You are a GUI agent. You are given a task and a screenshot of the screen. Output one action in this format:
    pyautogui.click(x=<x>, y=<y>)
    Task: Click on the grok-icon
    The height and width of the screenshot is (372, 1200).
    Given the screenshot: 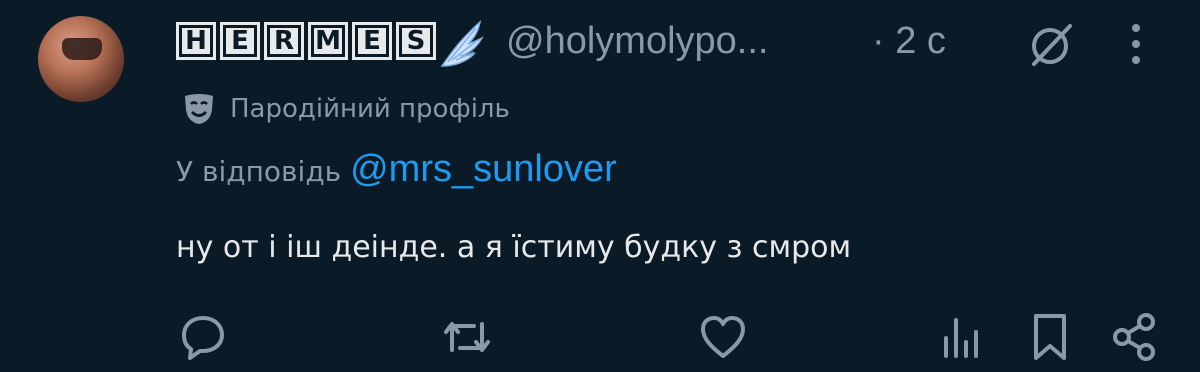 What is the action you would take?
    pyautogui.click(x=1051, y=45)
    